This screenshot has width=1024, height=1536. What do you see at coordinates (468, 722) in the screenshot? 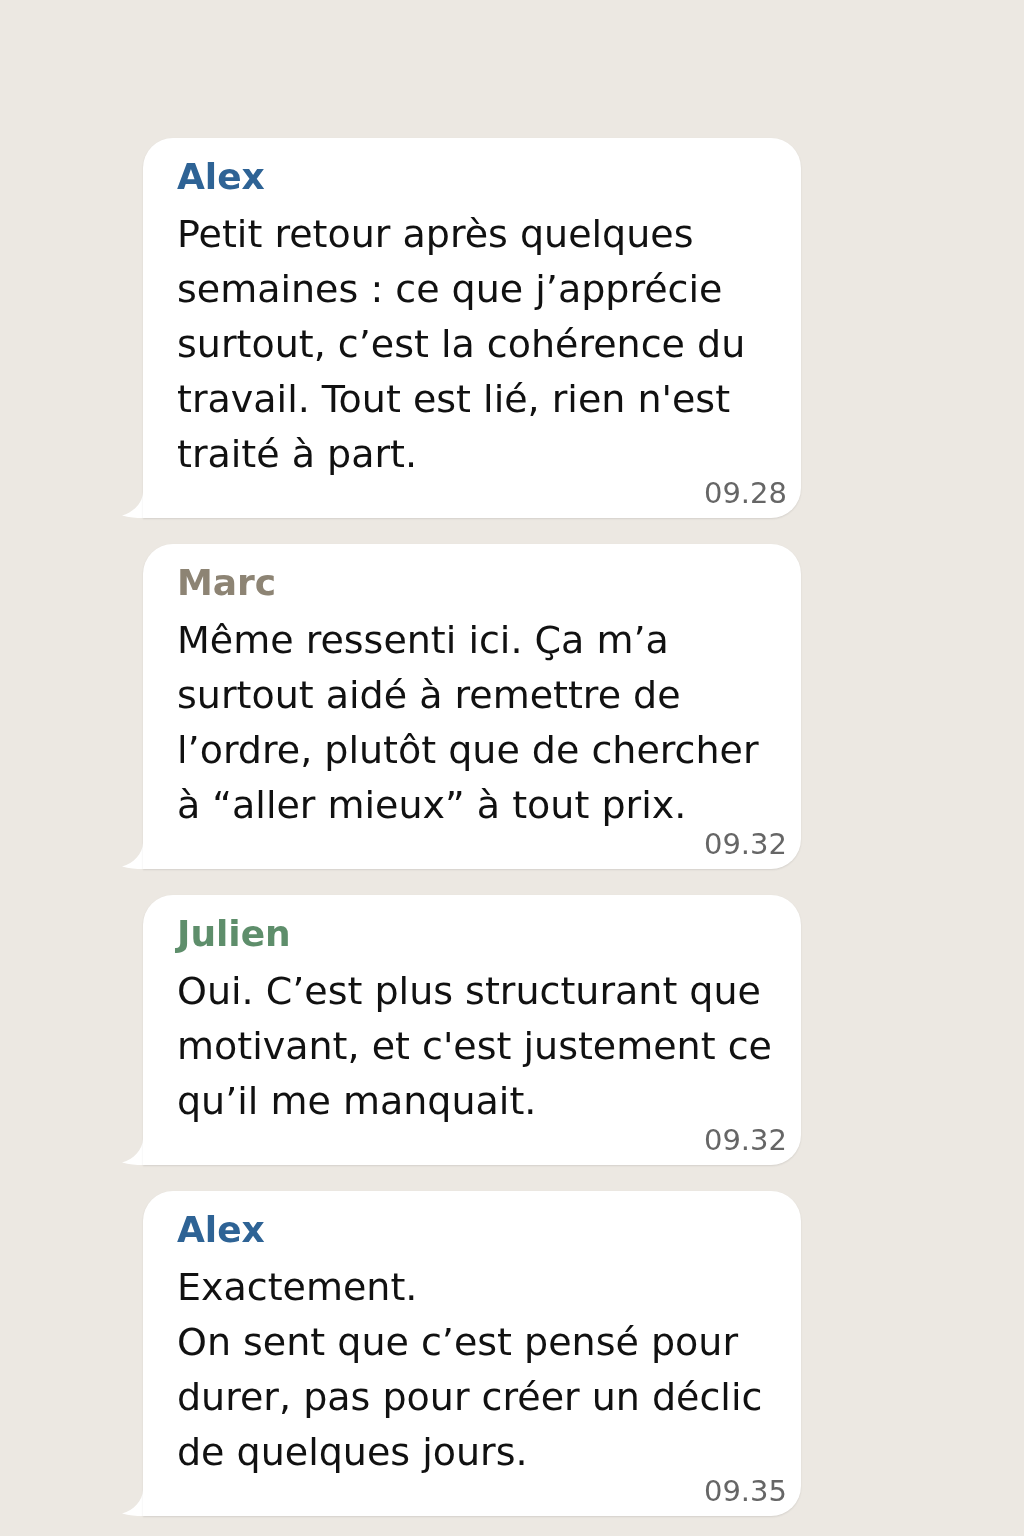
I see `message-text: Même ressenti ici. Ça m’a surtout aidé à remettre de l’ordre, plutôt que de chercher à “aller mieux” à tout prix.` at bounding box center [468, 722].